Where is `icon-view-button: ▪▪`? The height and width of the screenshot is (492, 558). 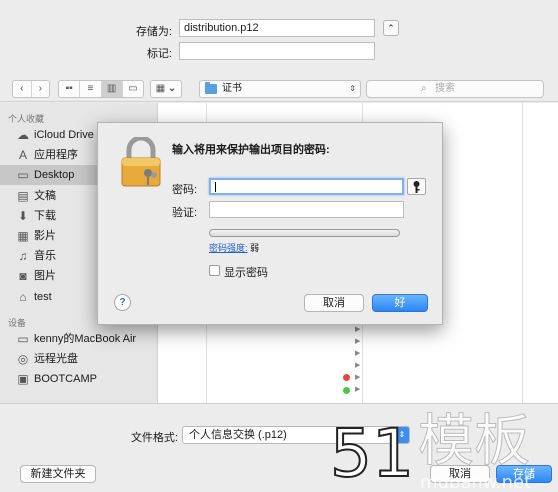 icon-view-button: ▪▪ is located at coordinates (70, 89).